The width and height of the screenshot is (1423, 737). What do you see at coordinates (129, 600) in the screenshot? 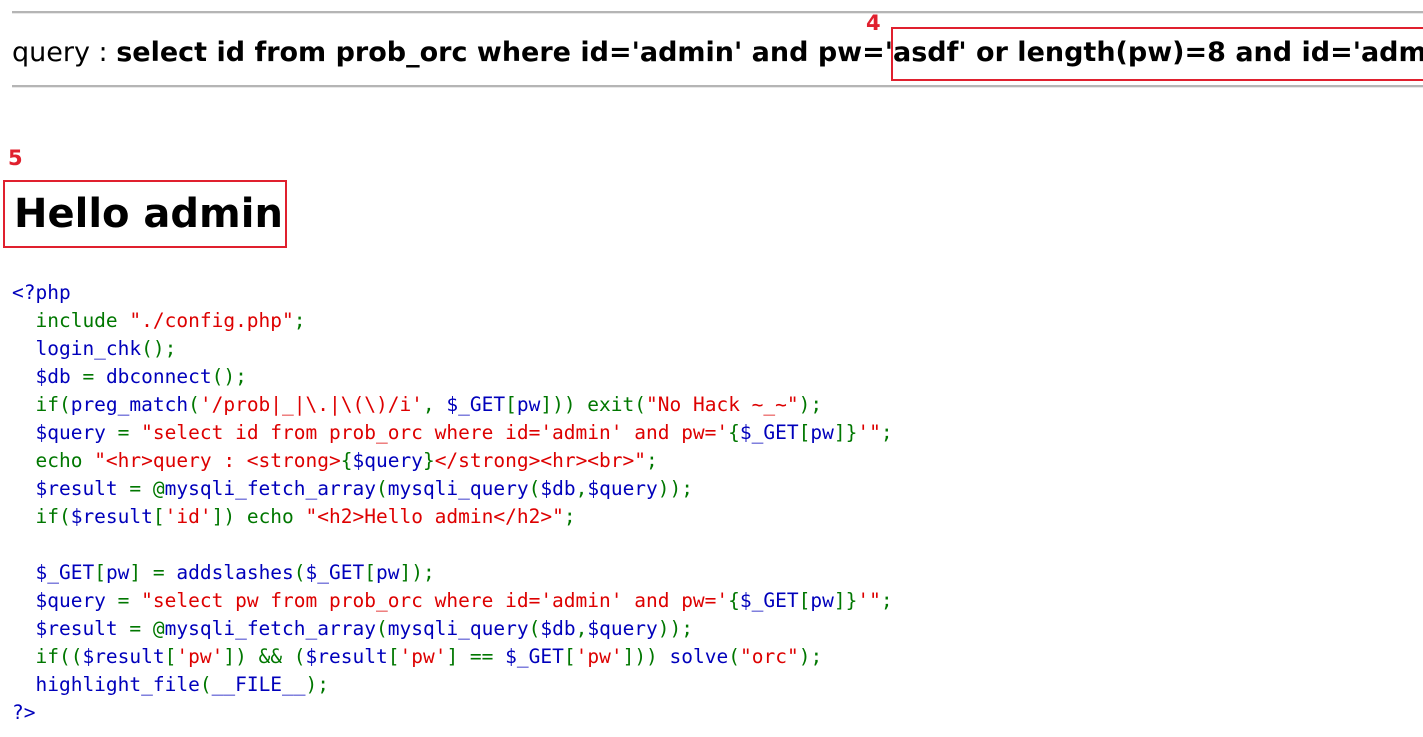
I see `code-token: =` at bounding box center [129, 600].